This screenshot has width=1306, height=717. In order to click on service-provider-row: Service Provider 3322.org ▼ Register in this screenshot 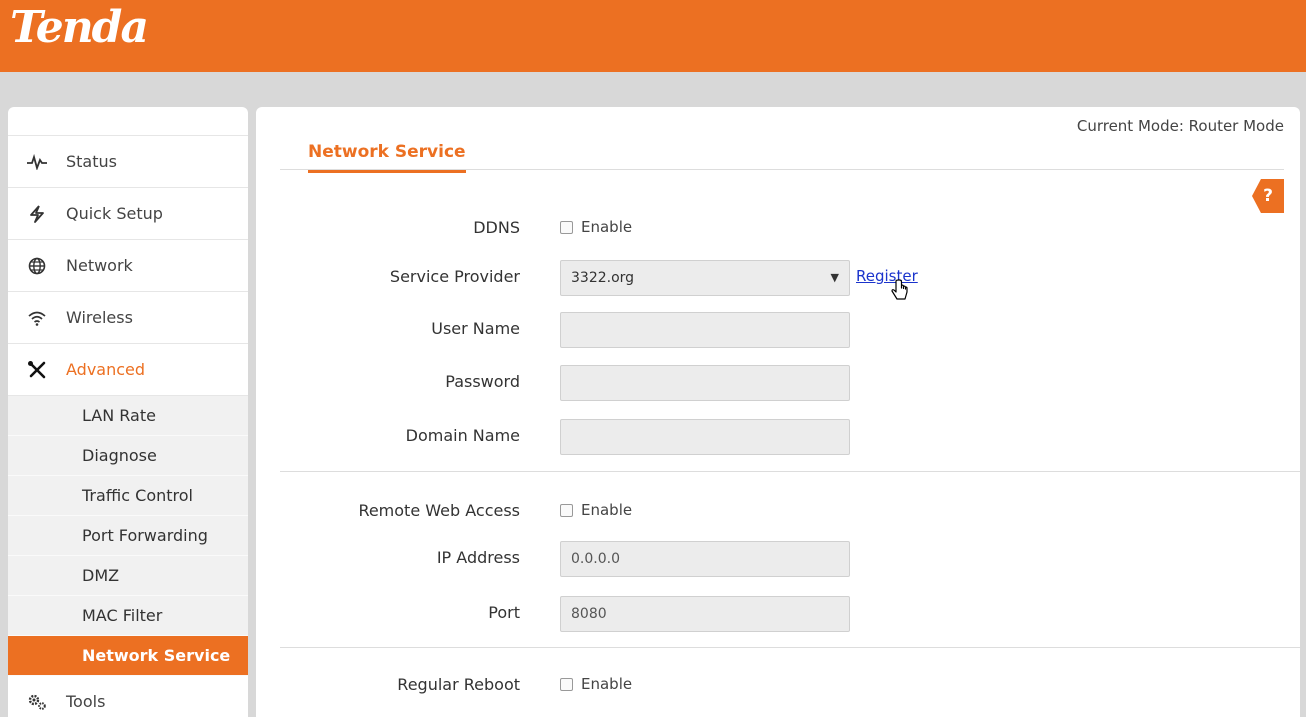, I will do `click(778, 278)`.